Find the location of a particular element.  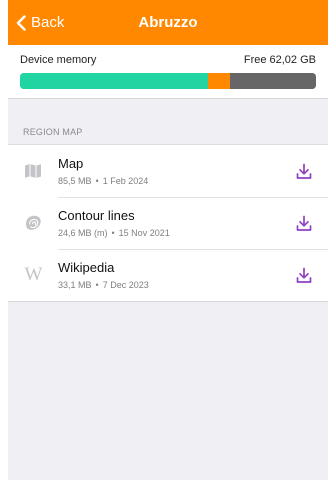

list-item-text: Wikipedia 33,1 MB • 7 Dec 2023 is located at coordinates (169, 275).